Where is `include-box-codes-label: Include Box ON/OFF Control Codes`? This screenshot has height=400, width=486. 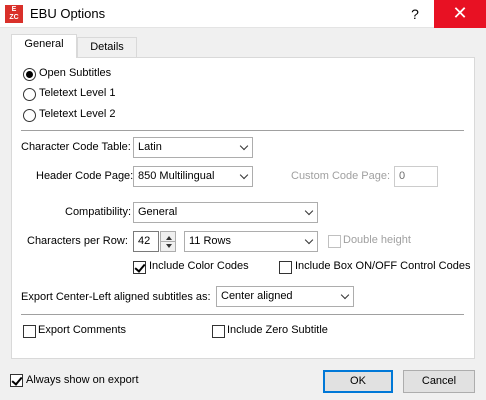
include-box-codes-label: Include Box ON/OFF Control Codes is located at coordinates (382, 266).